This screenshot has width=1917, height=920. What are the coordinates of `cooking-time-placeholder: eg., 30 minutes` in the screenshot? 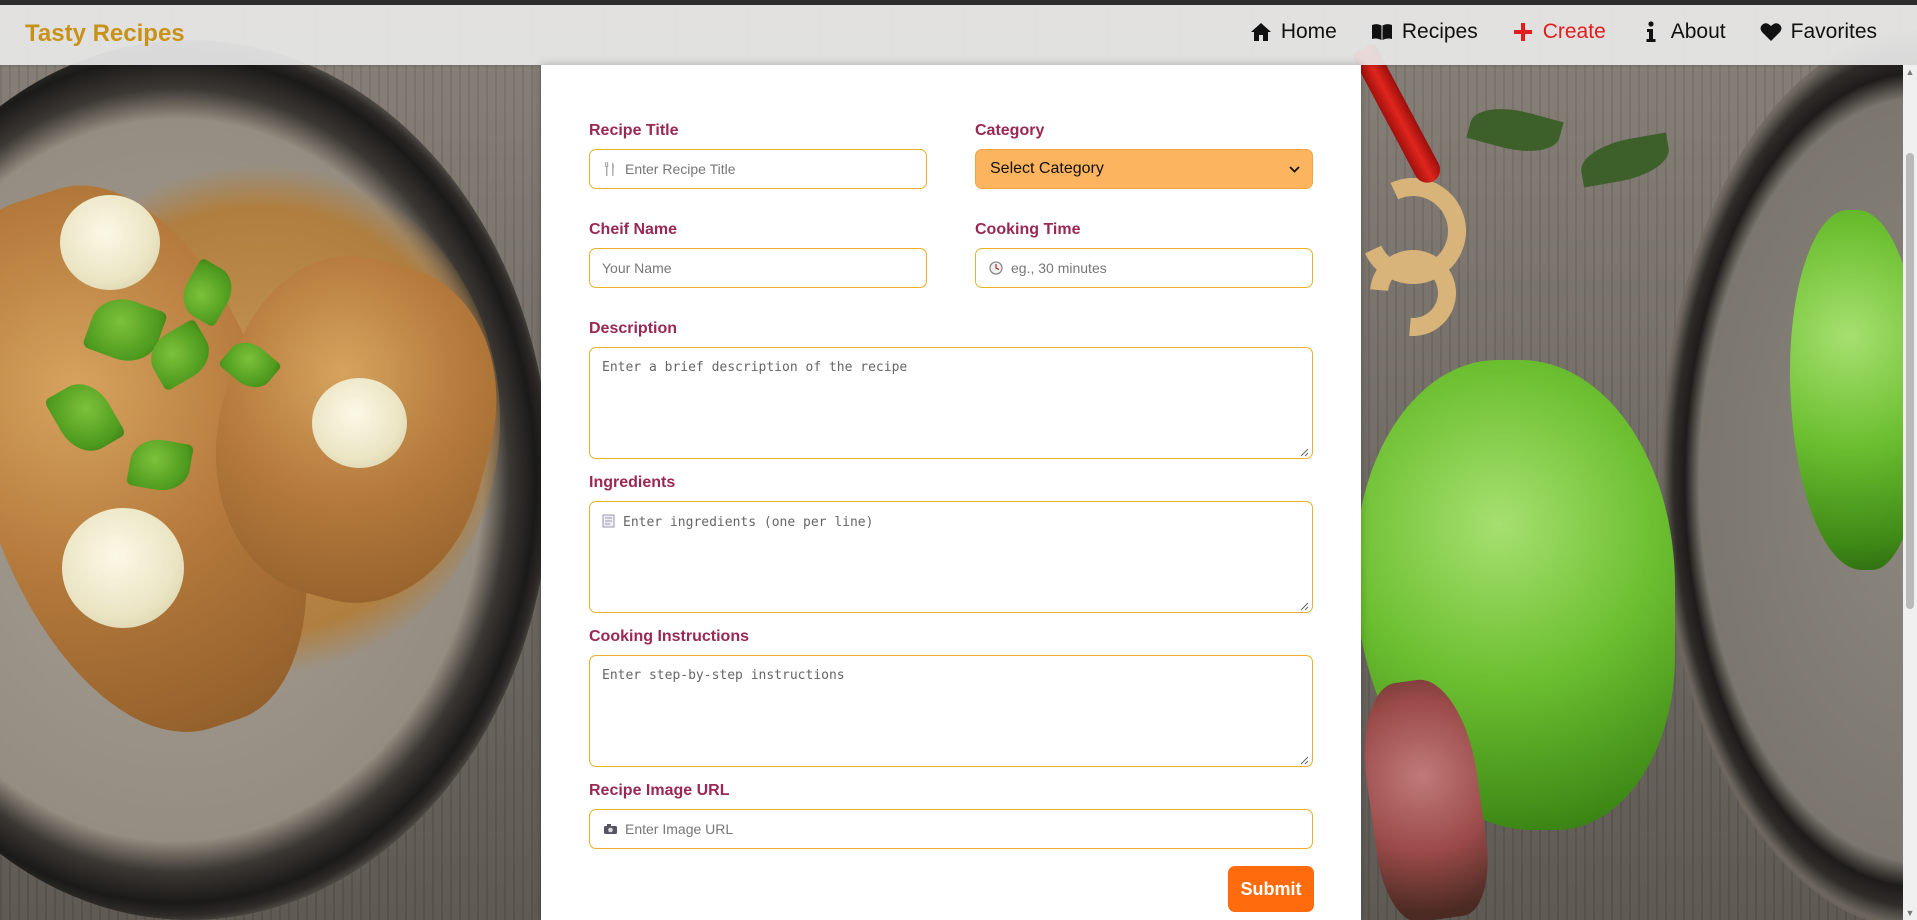 It's located at (1059, 268).